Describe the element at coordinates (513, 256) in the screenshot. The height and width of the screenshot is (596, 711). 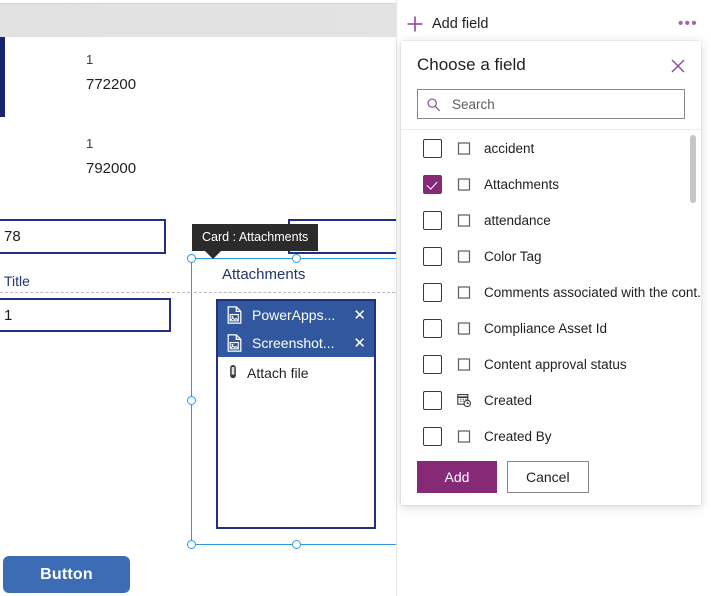
I see `field-label: Color Tag` at that location.